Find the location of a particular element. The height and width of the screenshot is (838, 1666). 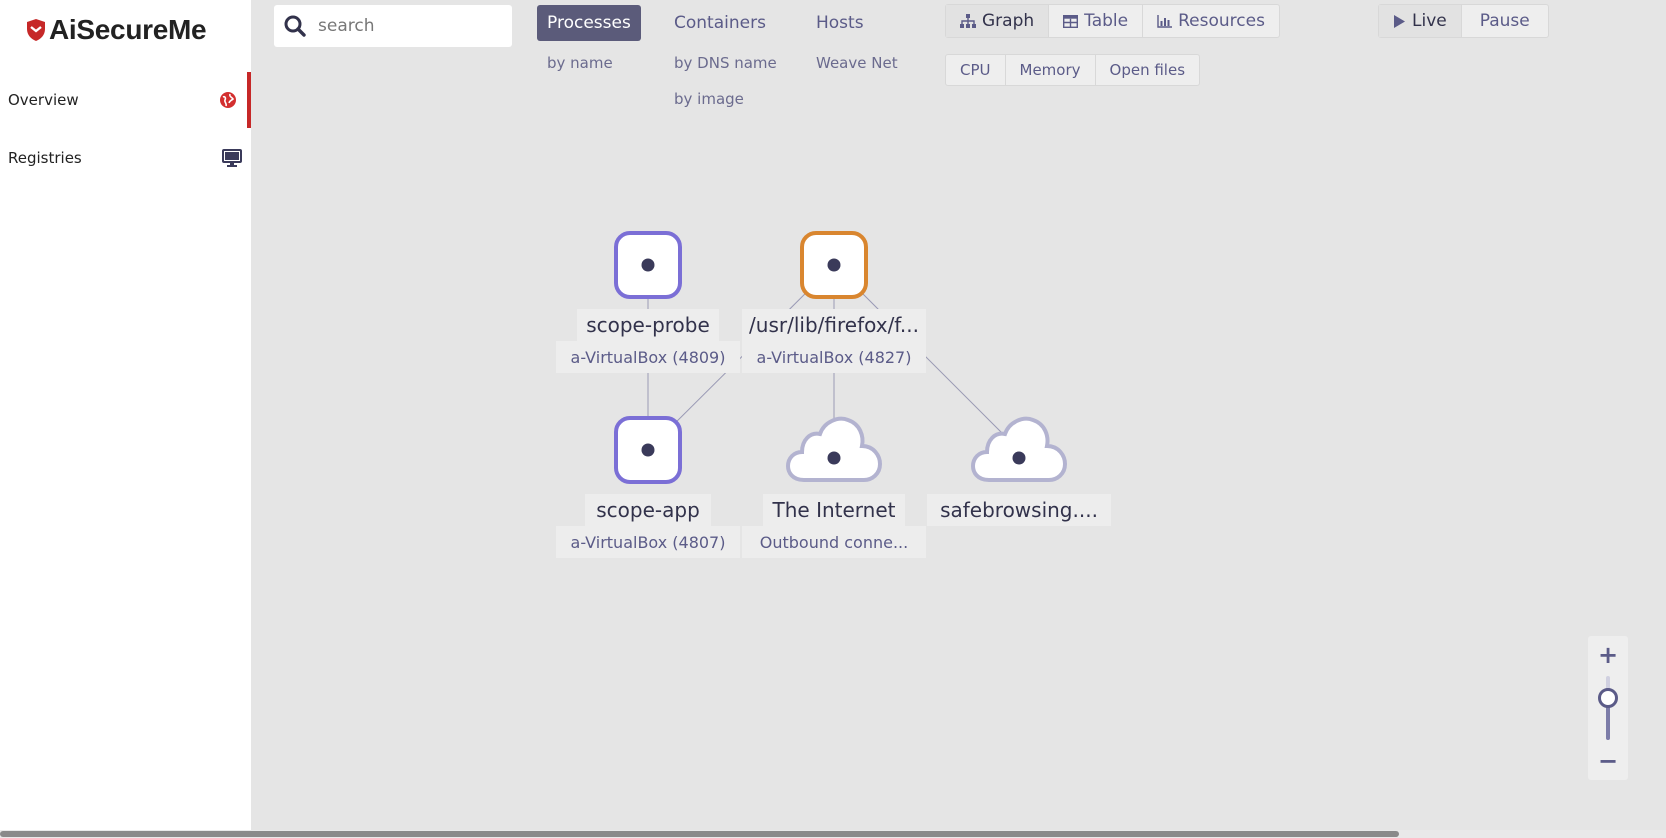

graph-node-label: scope-app is located at coordinates (648, 510).